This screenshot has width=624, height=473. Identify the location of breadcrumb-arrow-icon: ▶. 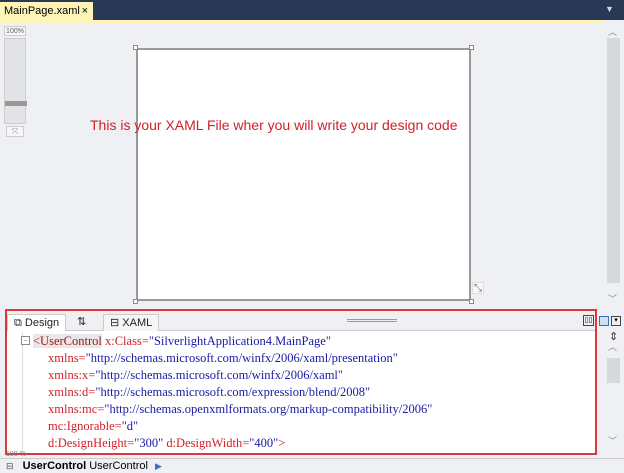
(158, 466).